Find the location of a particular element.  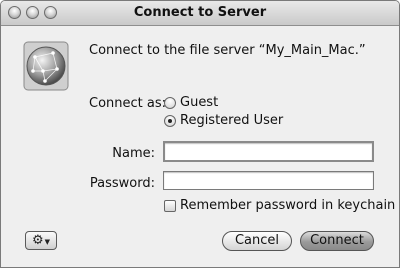

connect-button: Connect is located at coordinates (337, 241).